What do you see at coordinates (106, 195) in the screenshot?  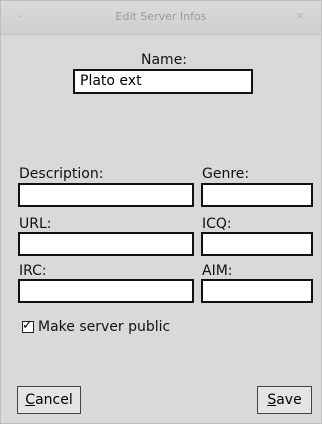 I see `description-field` at bounding box center [106, 195].